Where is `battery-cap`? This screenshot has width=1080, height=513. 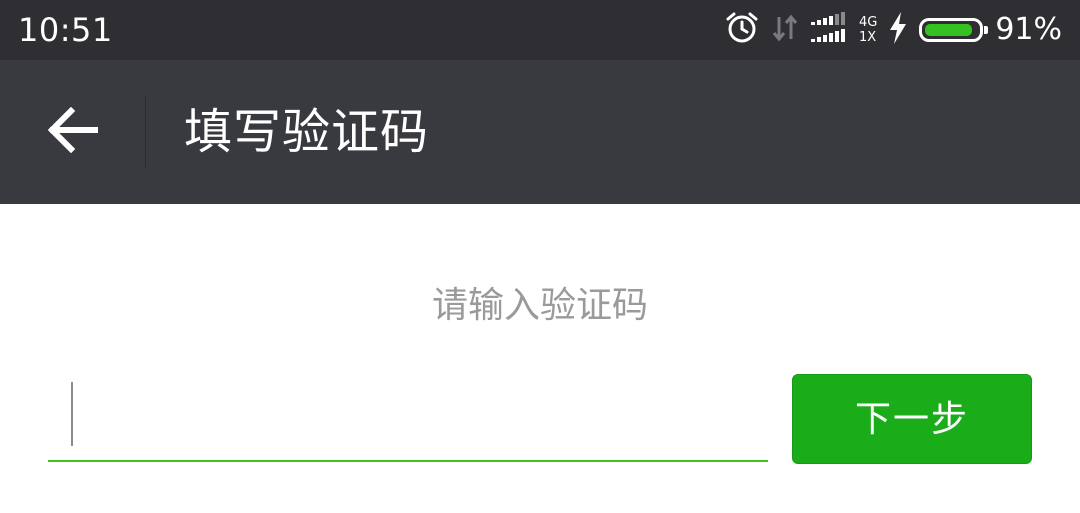 battery-cap is located at coordinates (986, 30).